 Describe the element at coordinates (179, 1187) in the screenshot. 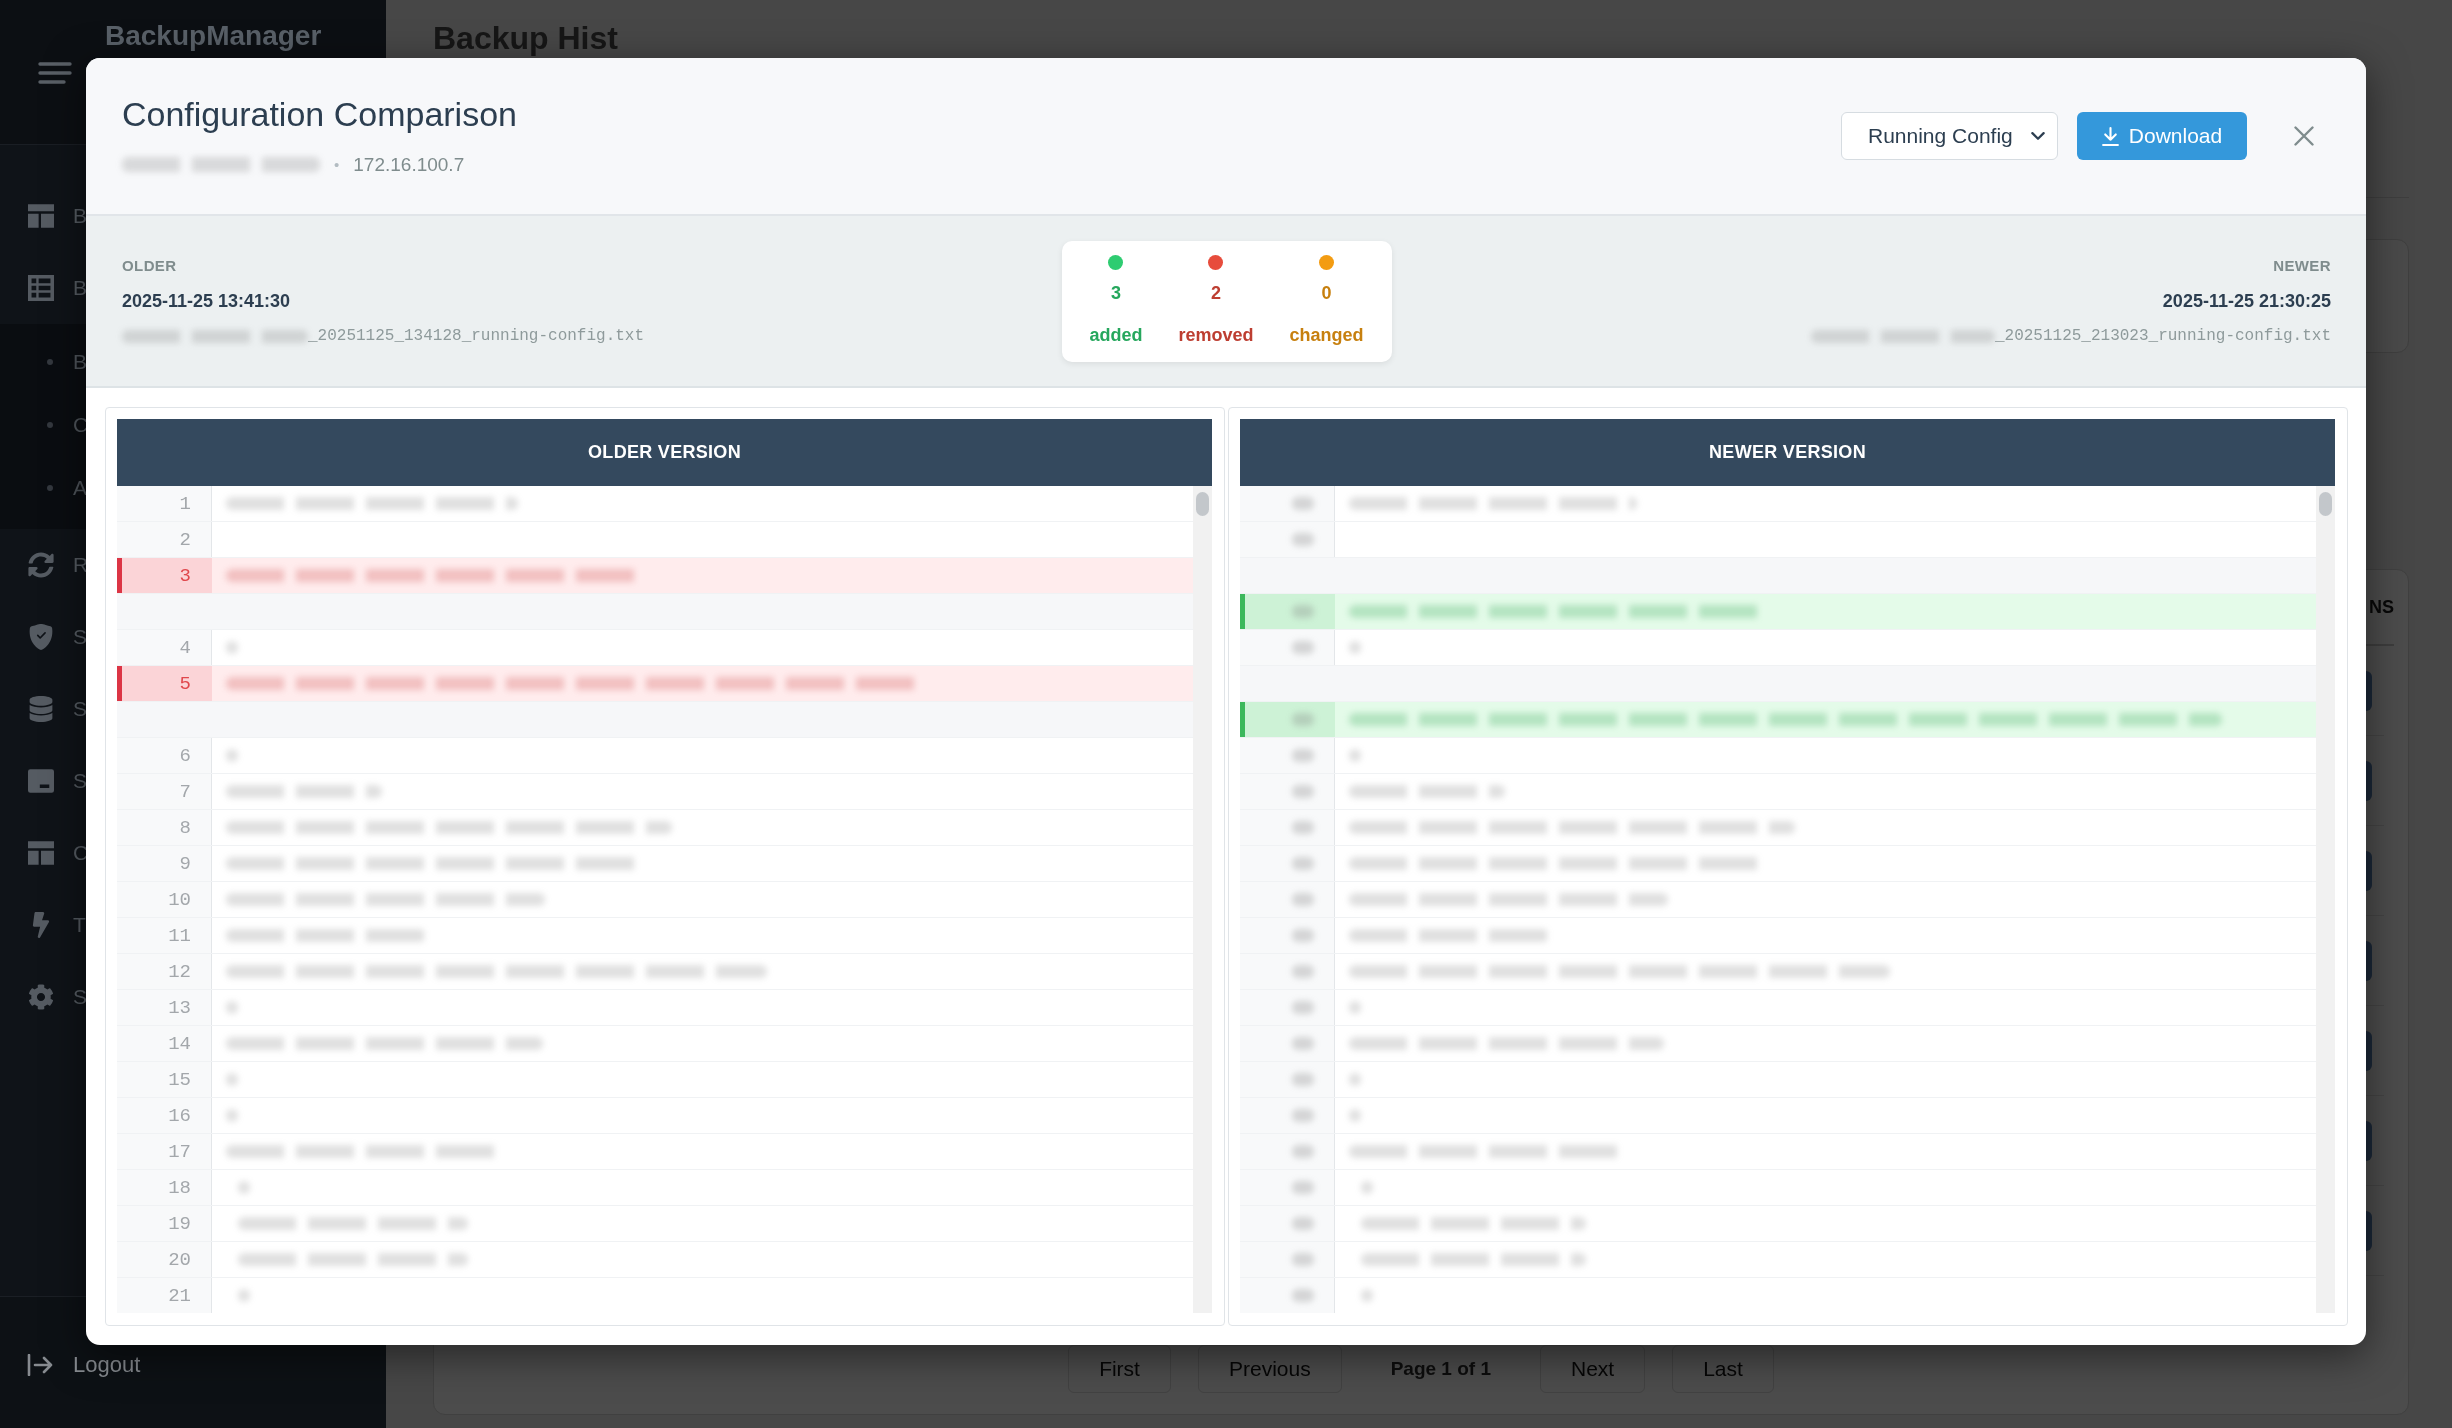

I see `line-number: 18` at that location.